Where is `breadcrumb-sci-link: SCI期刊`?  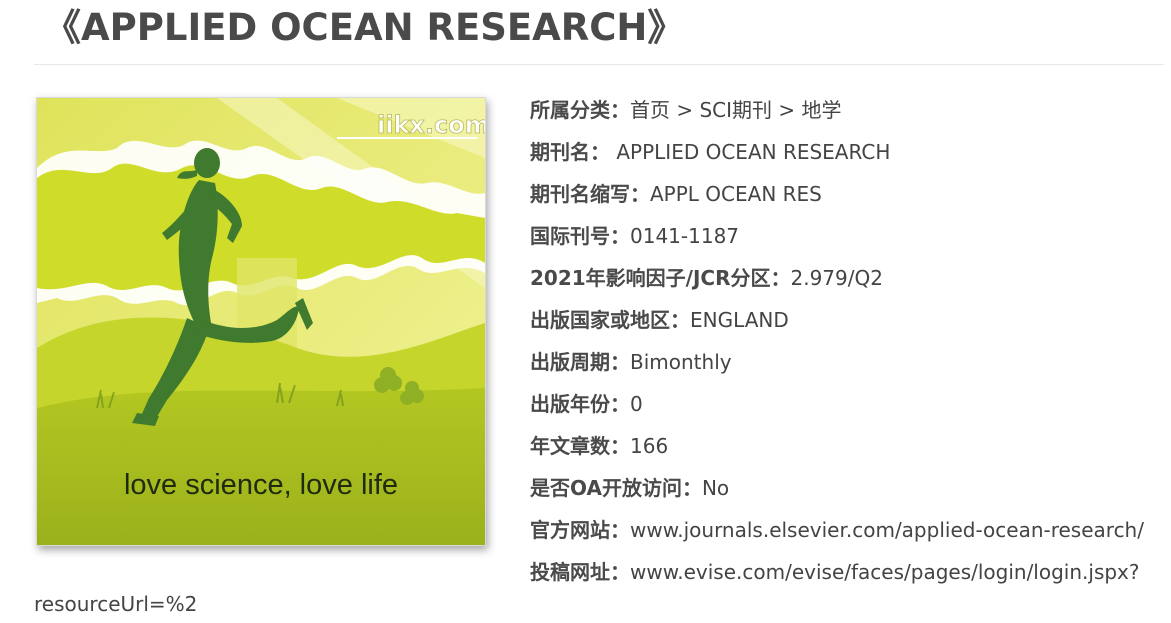
breadcrumb-sci-link: SCI期刊 is located at coordinates (735, 110).